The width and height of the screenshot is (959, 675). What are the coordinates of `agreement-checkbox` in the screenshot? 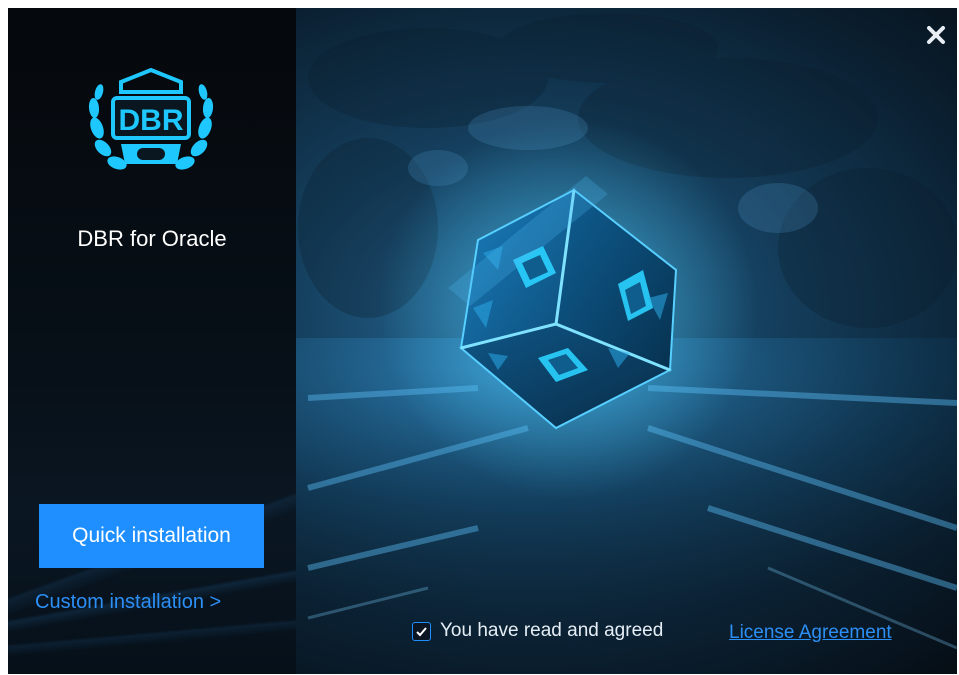 It's located at (421, 631).